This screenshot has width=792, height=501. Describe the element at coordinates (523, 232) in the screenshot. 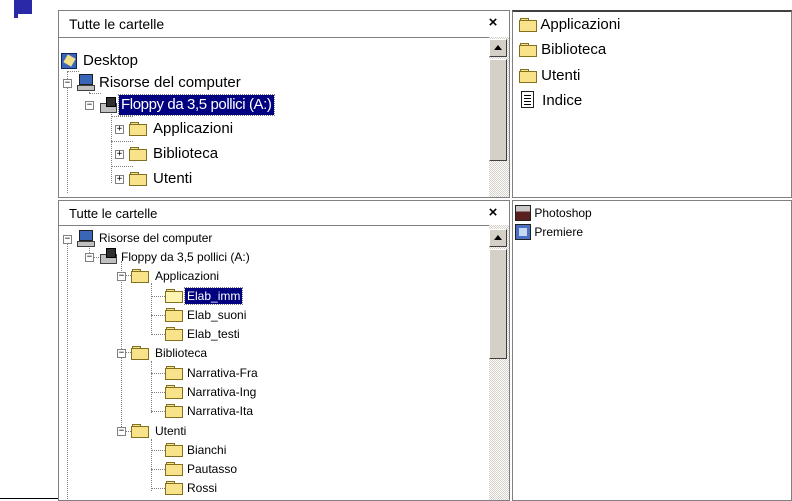

I see `premiere-icon` at that location.